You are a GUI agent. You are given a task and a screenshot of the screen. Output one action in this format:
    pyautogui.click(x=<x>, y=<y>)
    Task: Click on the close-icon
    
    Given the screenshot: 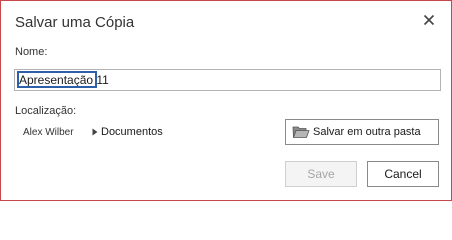 What is the action you would take?
    pyautogui.click(x=429, y=20)
    